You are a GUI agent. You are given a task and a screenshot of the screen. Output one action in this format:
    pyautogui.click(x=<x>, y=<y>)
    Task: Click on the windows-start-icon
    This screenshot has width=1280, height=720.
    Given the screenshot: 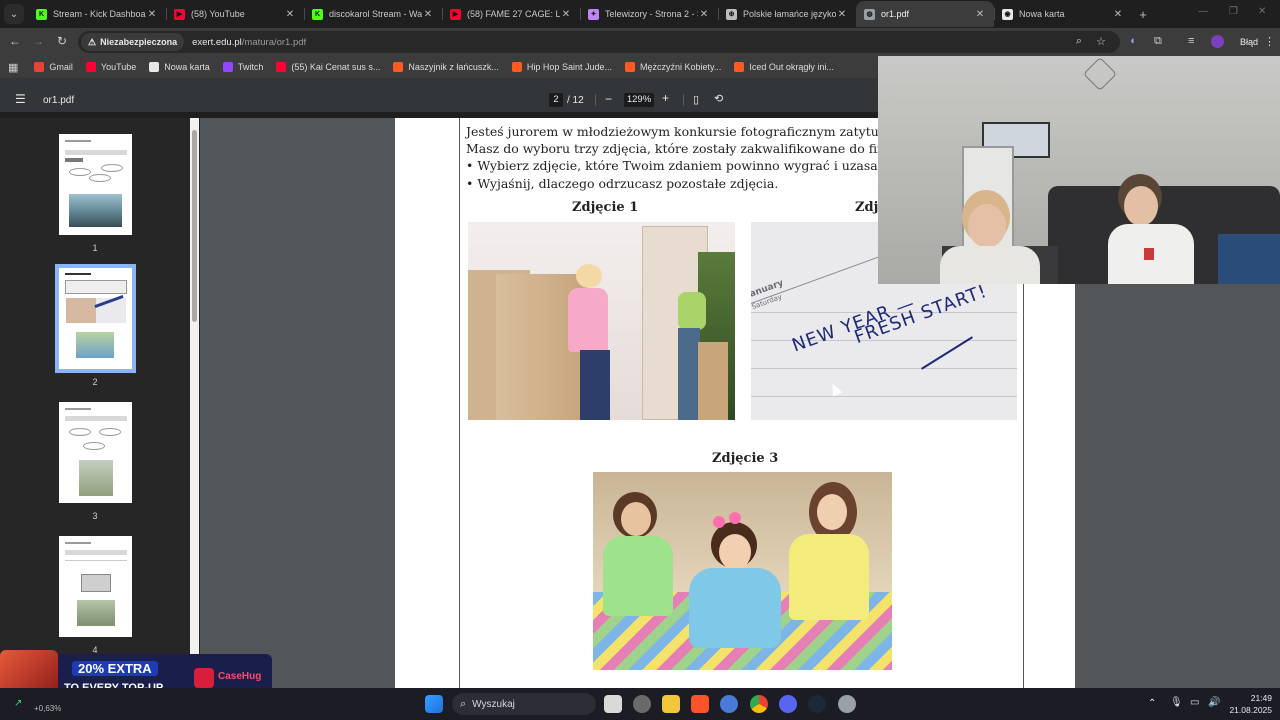 What is the action you would take?
    pyautogui.click(x=434, y=704)
    